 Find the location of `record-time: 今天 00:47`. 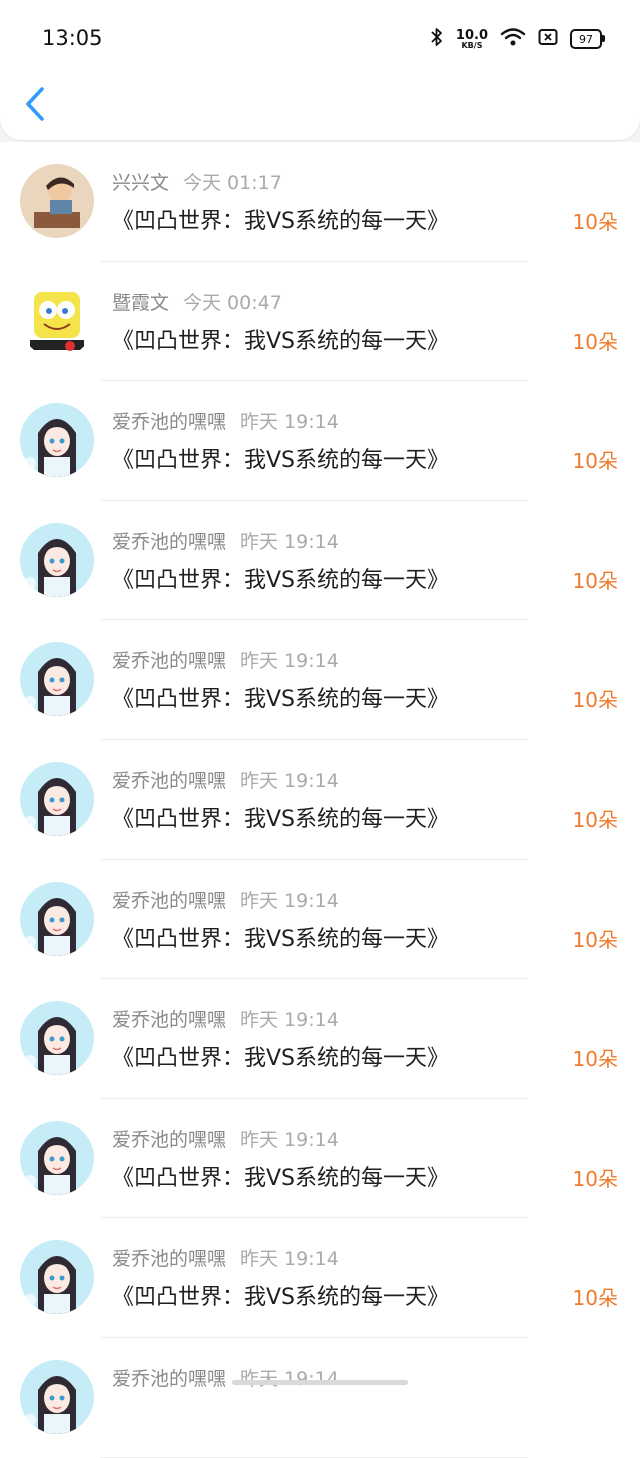

record-time: 今天 00:47 is located at coordinates (232, 302).